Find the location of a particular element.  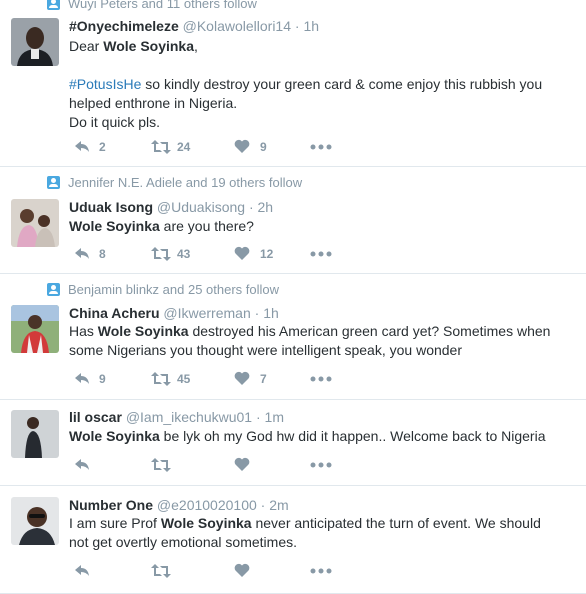

display-name: China Acheru is located at coordinates (114, 313).